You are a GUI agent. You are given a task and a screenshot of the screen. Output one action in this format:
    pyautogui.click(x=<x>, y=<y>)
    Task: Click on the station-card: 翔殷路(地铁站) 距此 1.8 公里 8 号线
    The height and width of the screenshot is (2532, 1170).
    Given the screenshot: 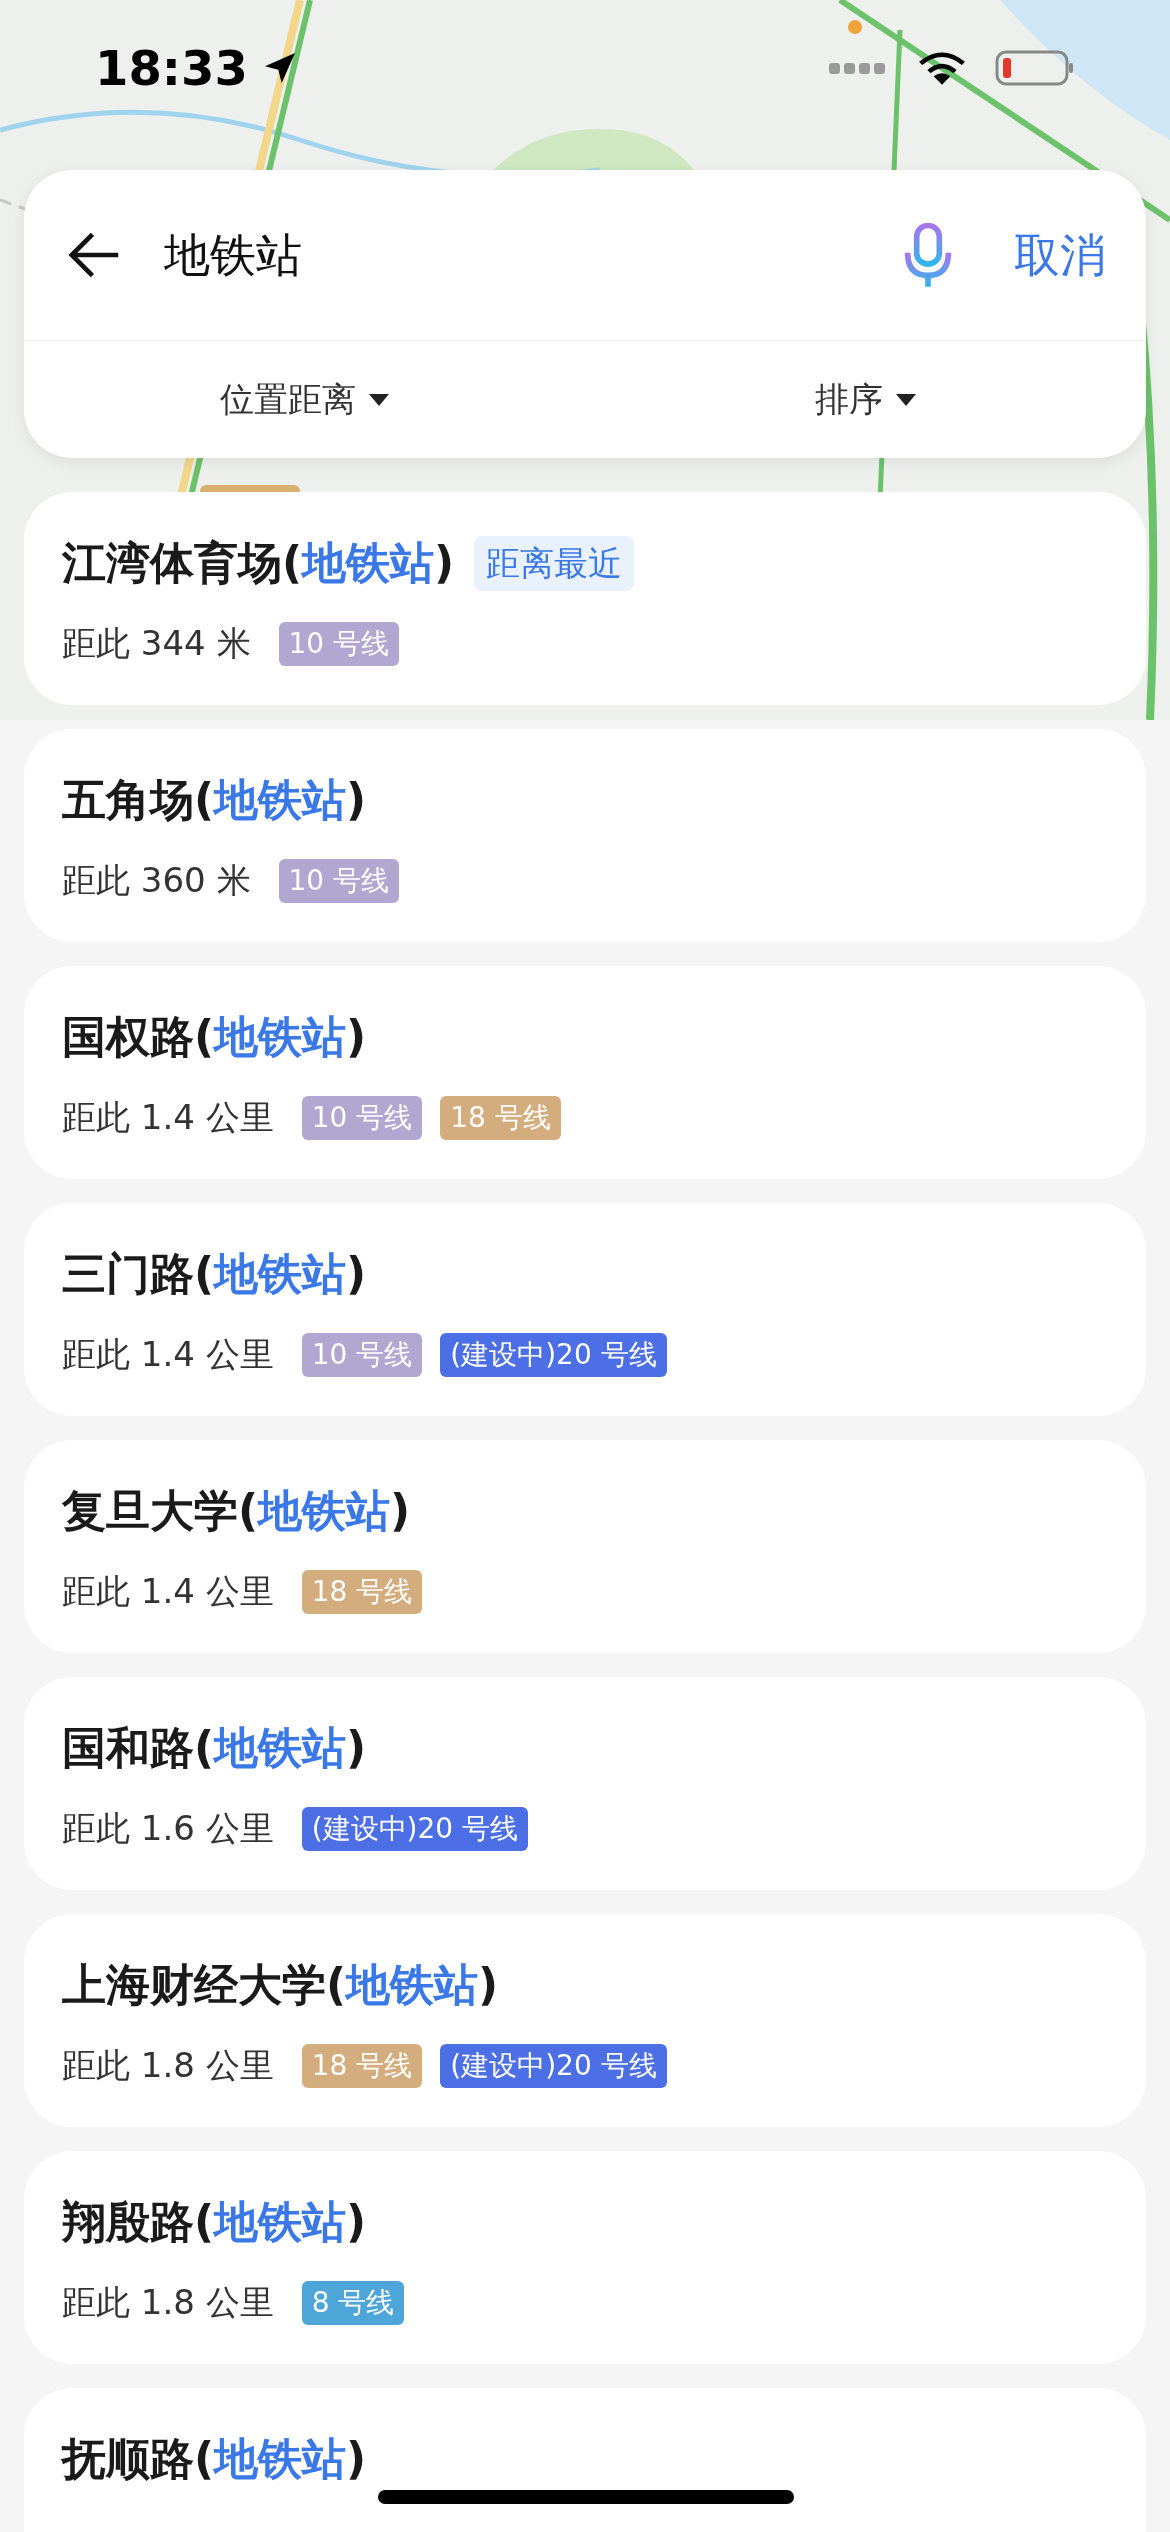 What is the action you would take?
    pyautogui.click(x=585, y=2257)
    